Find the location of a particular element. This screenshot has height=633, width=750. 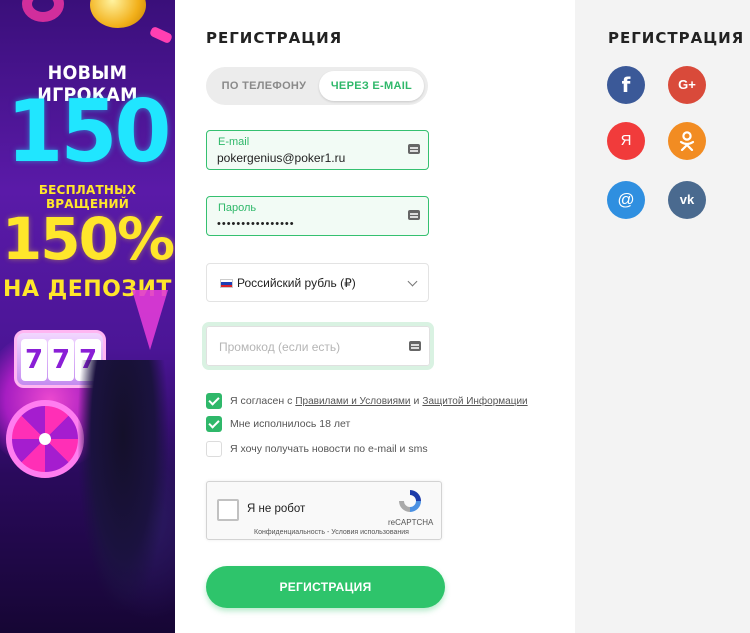

chevron-down-icon is located at coordinates (412, 281).